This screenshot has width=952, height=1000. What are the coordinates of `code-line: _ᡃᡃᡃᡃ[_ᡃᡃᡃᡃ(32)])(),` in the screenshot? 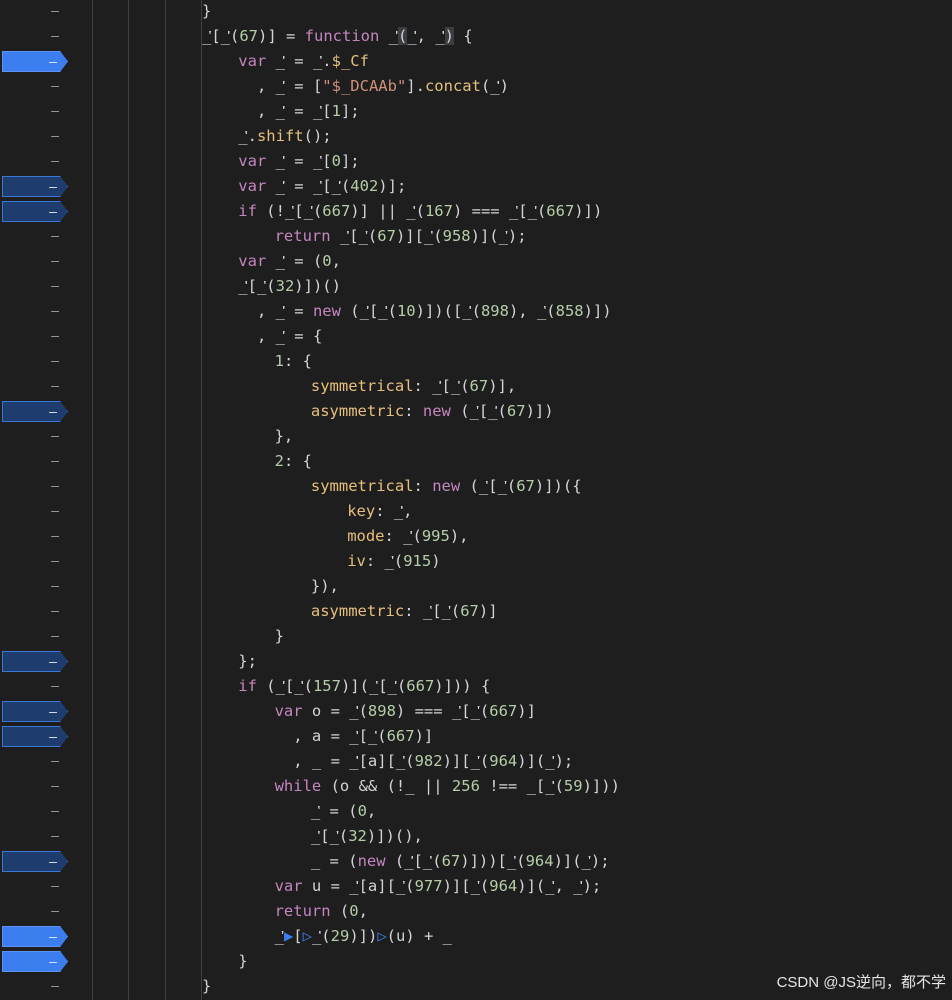 It's located at (367, 836).